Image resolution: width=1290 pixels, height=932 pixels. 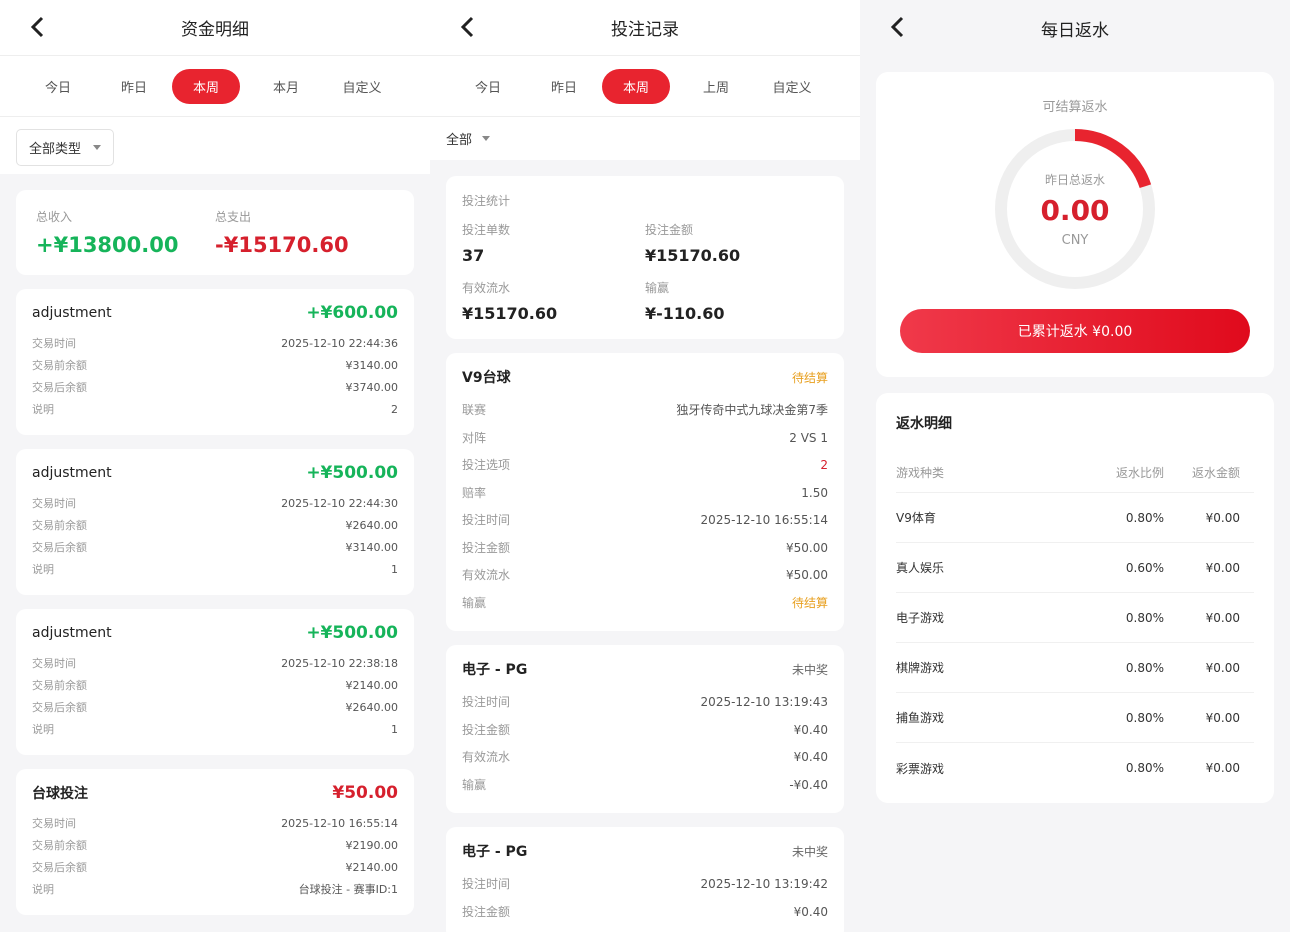 I want to click on odds-label: 赔率, so click(x=474, y=492).